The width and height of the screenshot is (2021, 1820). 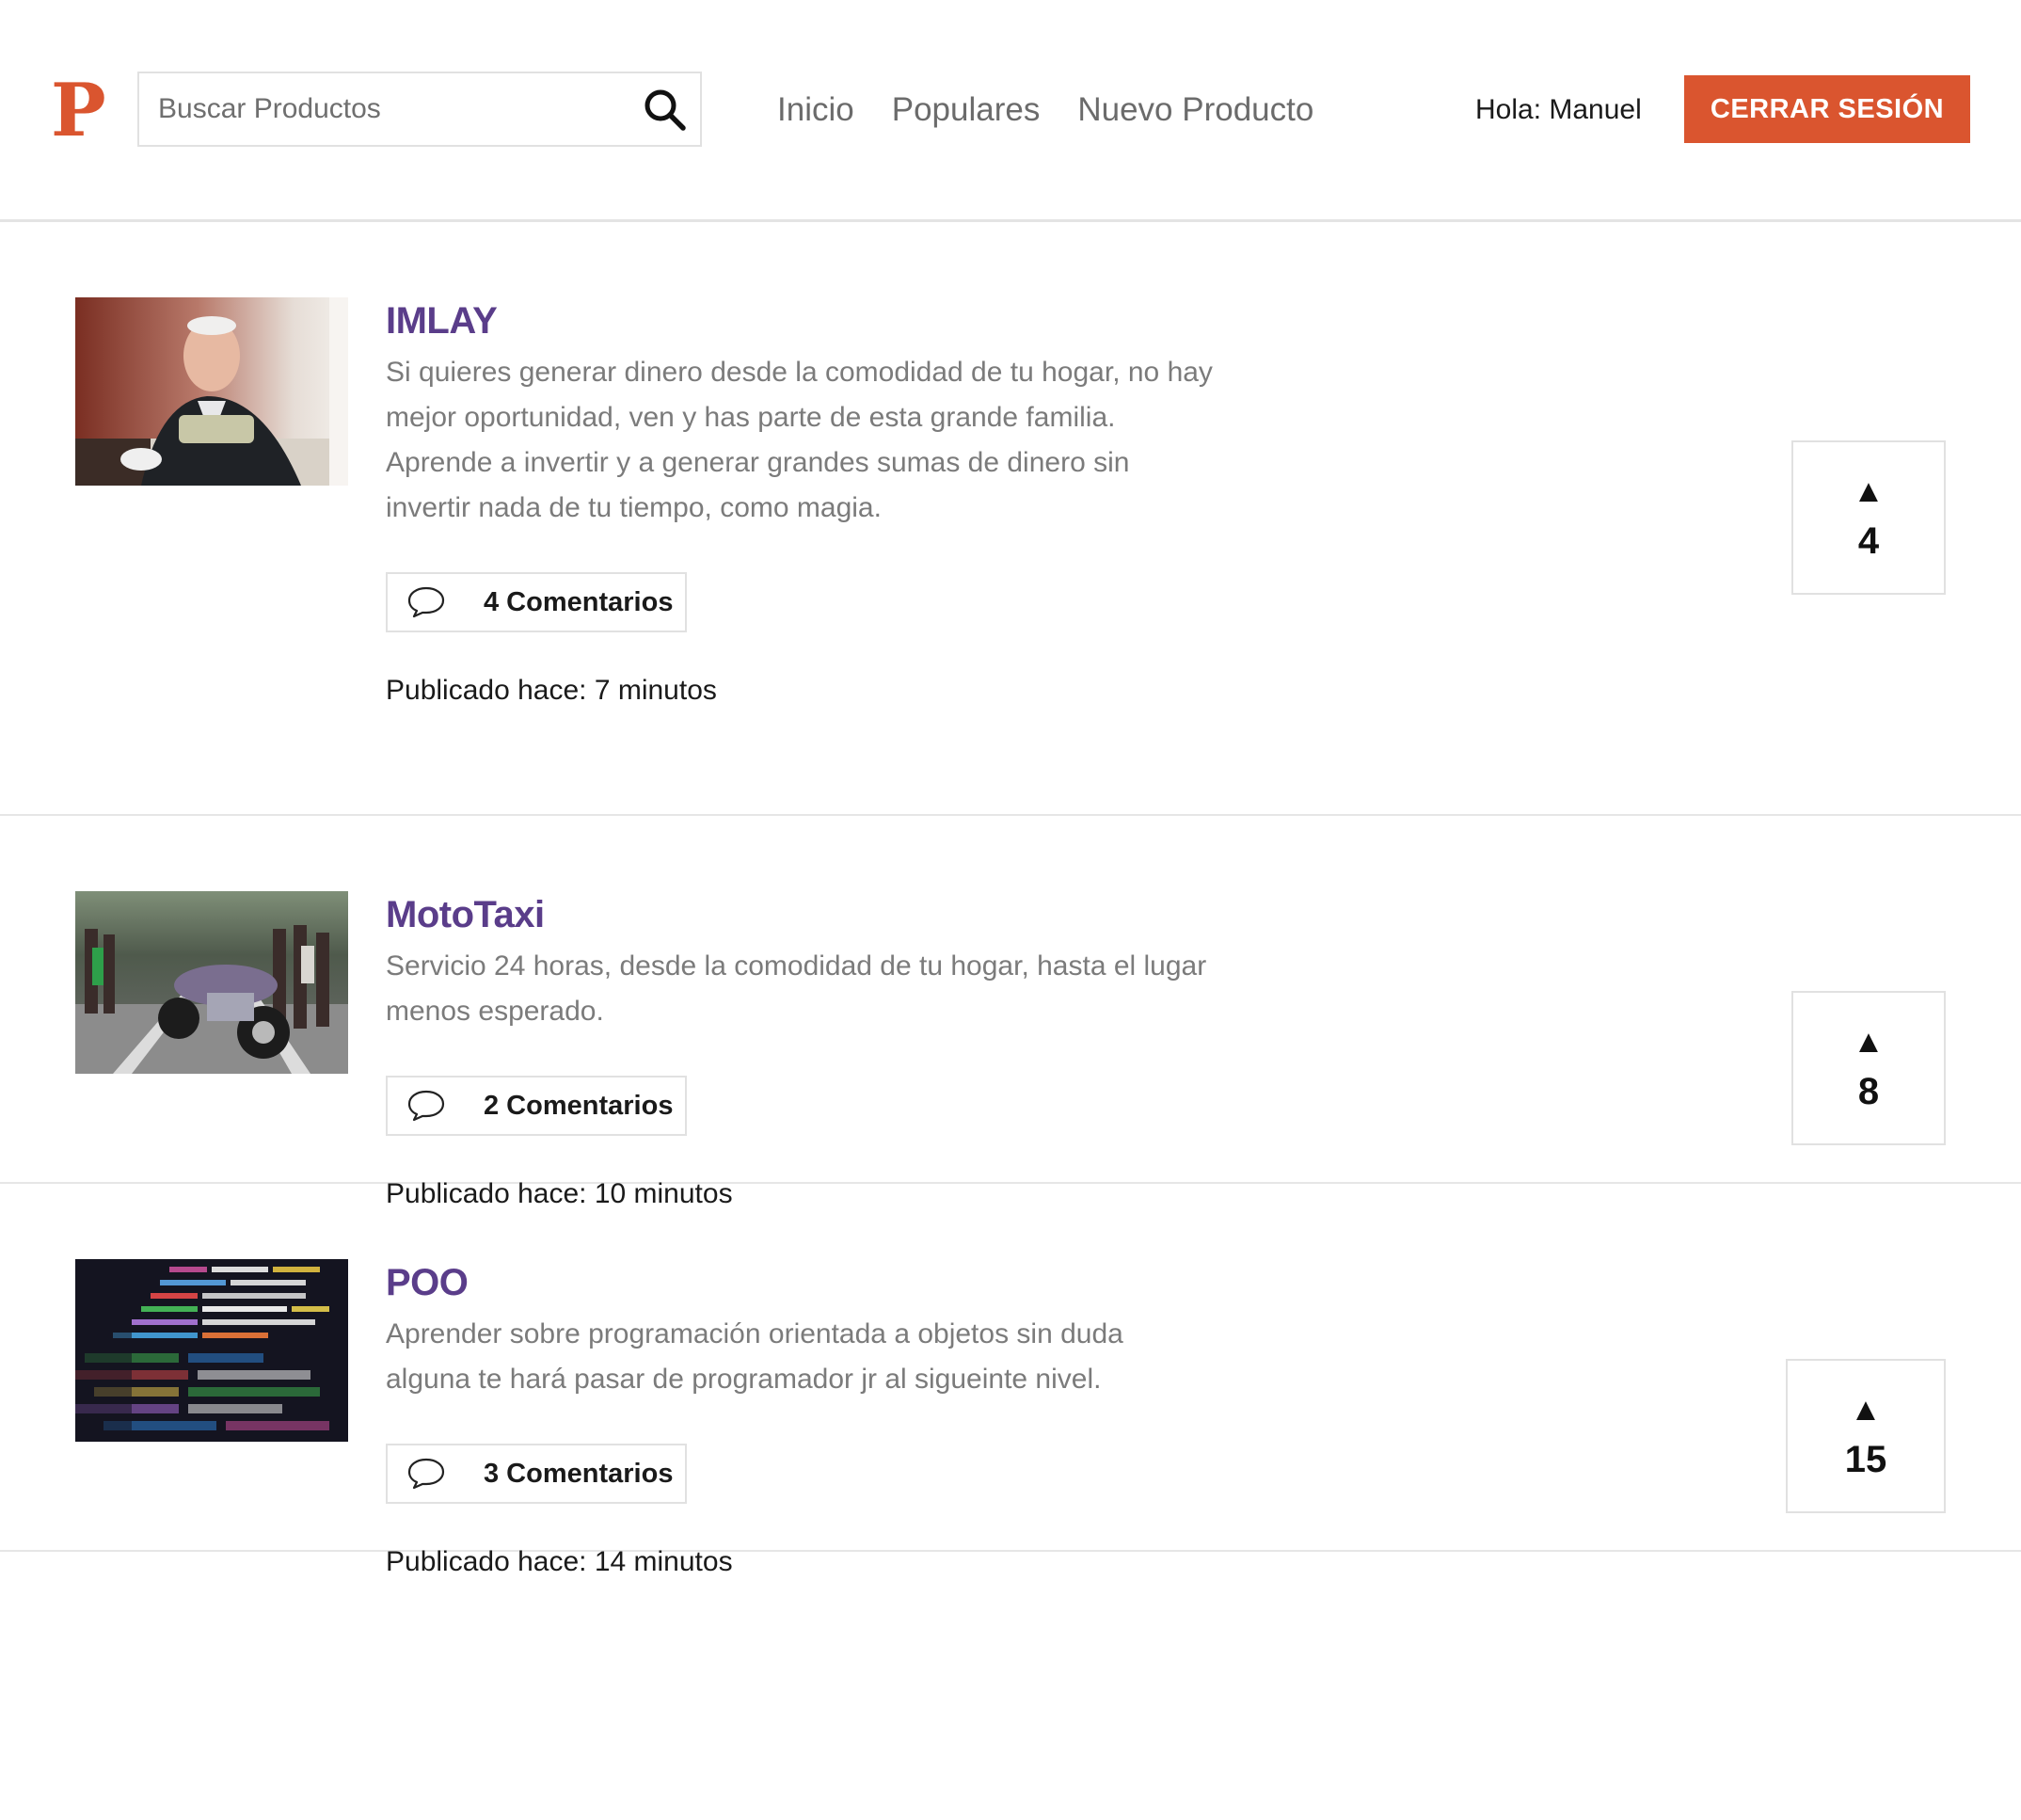 What do you see at coordinates (816, 111) in the screenshot?
I see `nav-item-inicio: Inicio` at bounding box center [816, 111].